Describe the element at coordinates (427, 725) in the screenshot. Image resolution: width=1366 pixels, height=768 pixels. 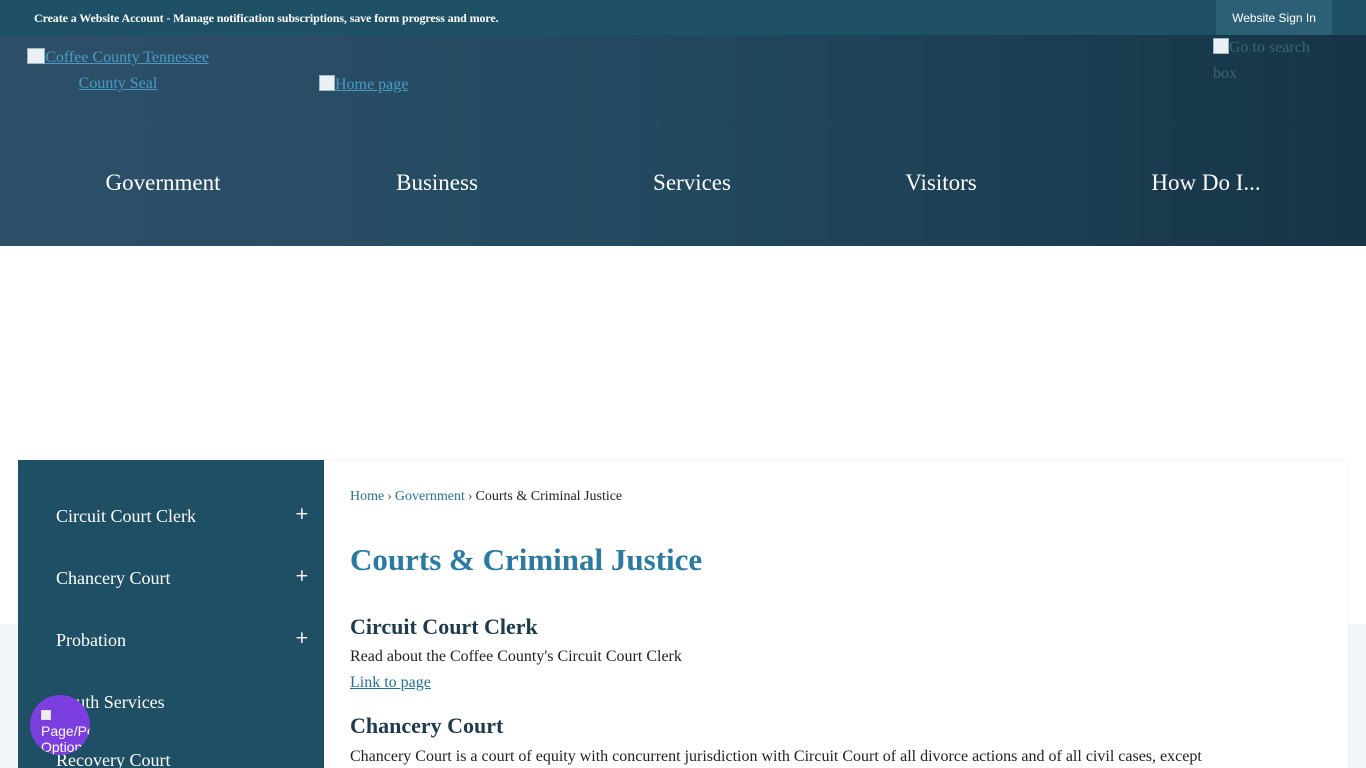
I see `section-heading-chancery-court: Chancery Court` at that location.